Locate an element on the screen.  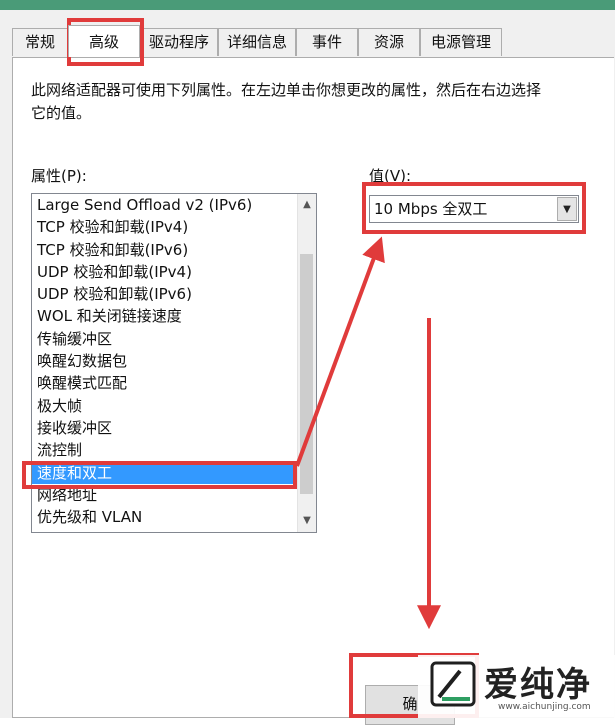
list-item: Large Send Offload v2 (IPv6) is located at coordinates (164, 205).